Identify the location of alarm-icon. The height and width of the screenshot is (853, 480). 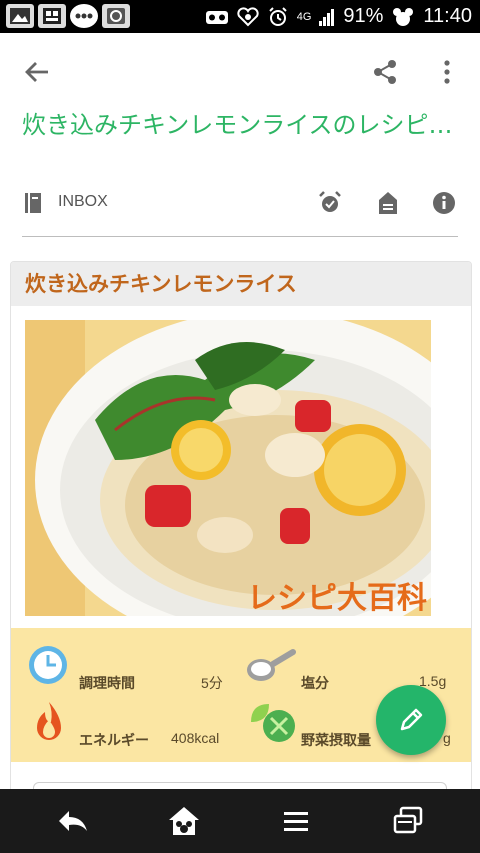
(330, 201).